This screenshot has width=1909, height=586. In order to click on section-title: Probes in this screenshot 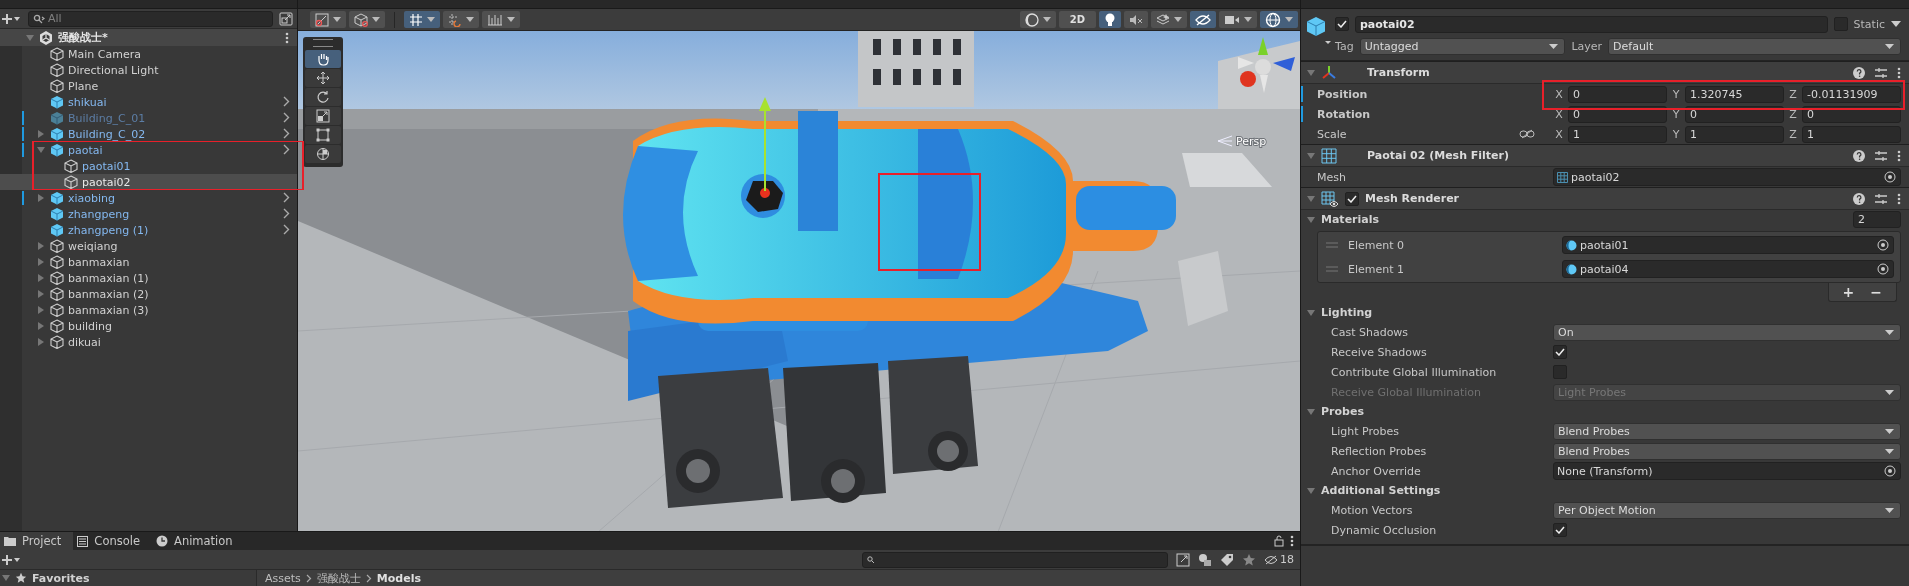, I will do `click(1342, 411)`.